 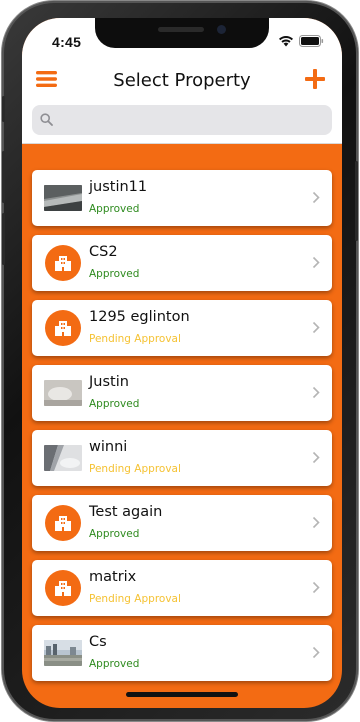 I want to click on property-name: 1295 eglinton, so click(x=139, y=317).